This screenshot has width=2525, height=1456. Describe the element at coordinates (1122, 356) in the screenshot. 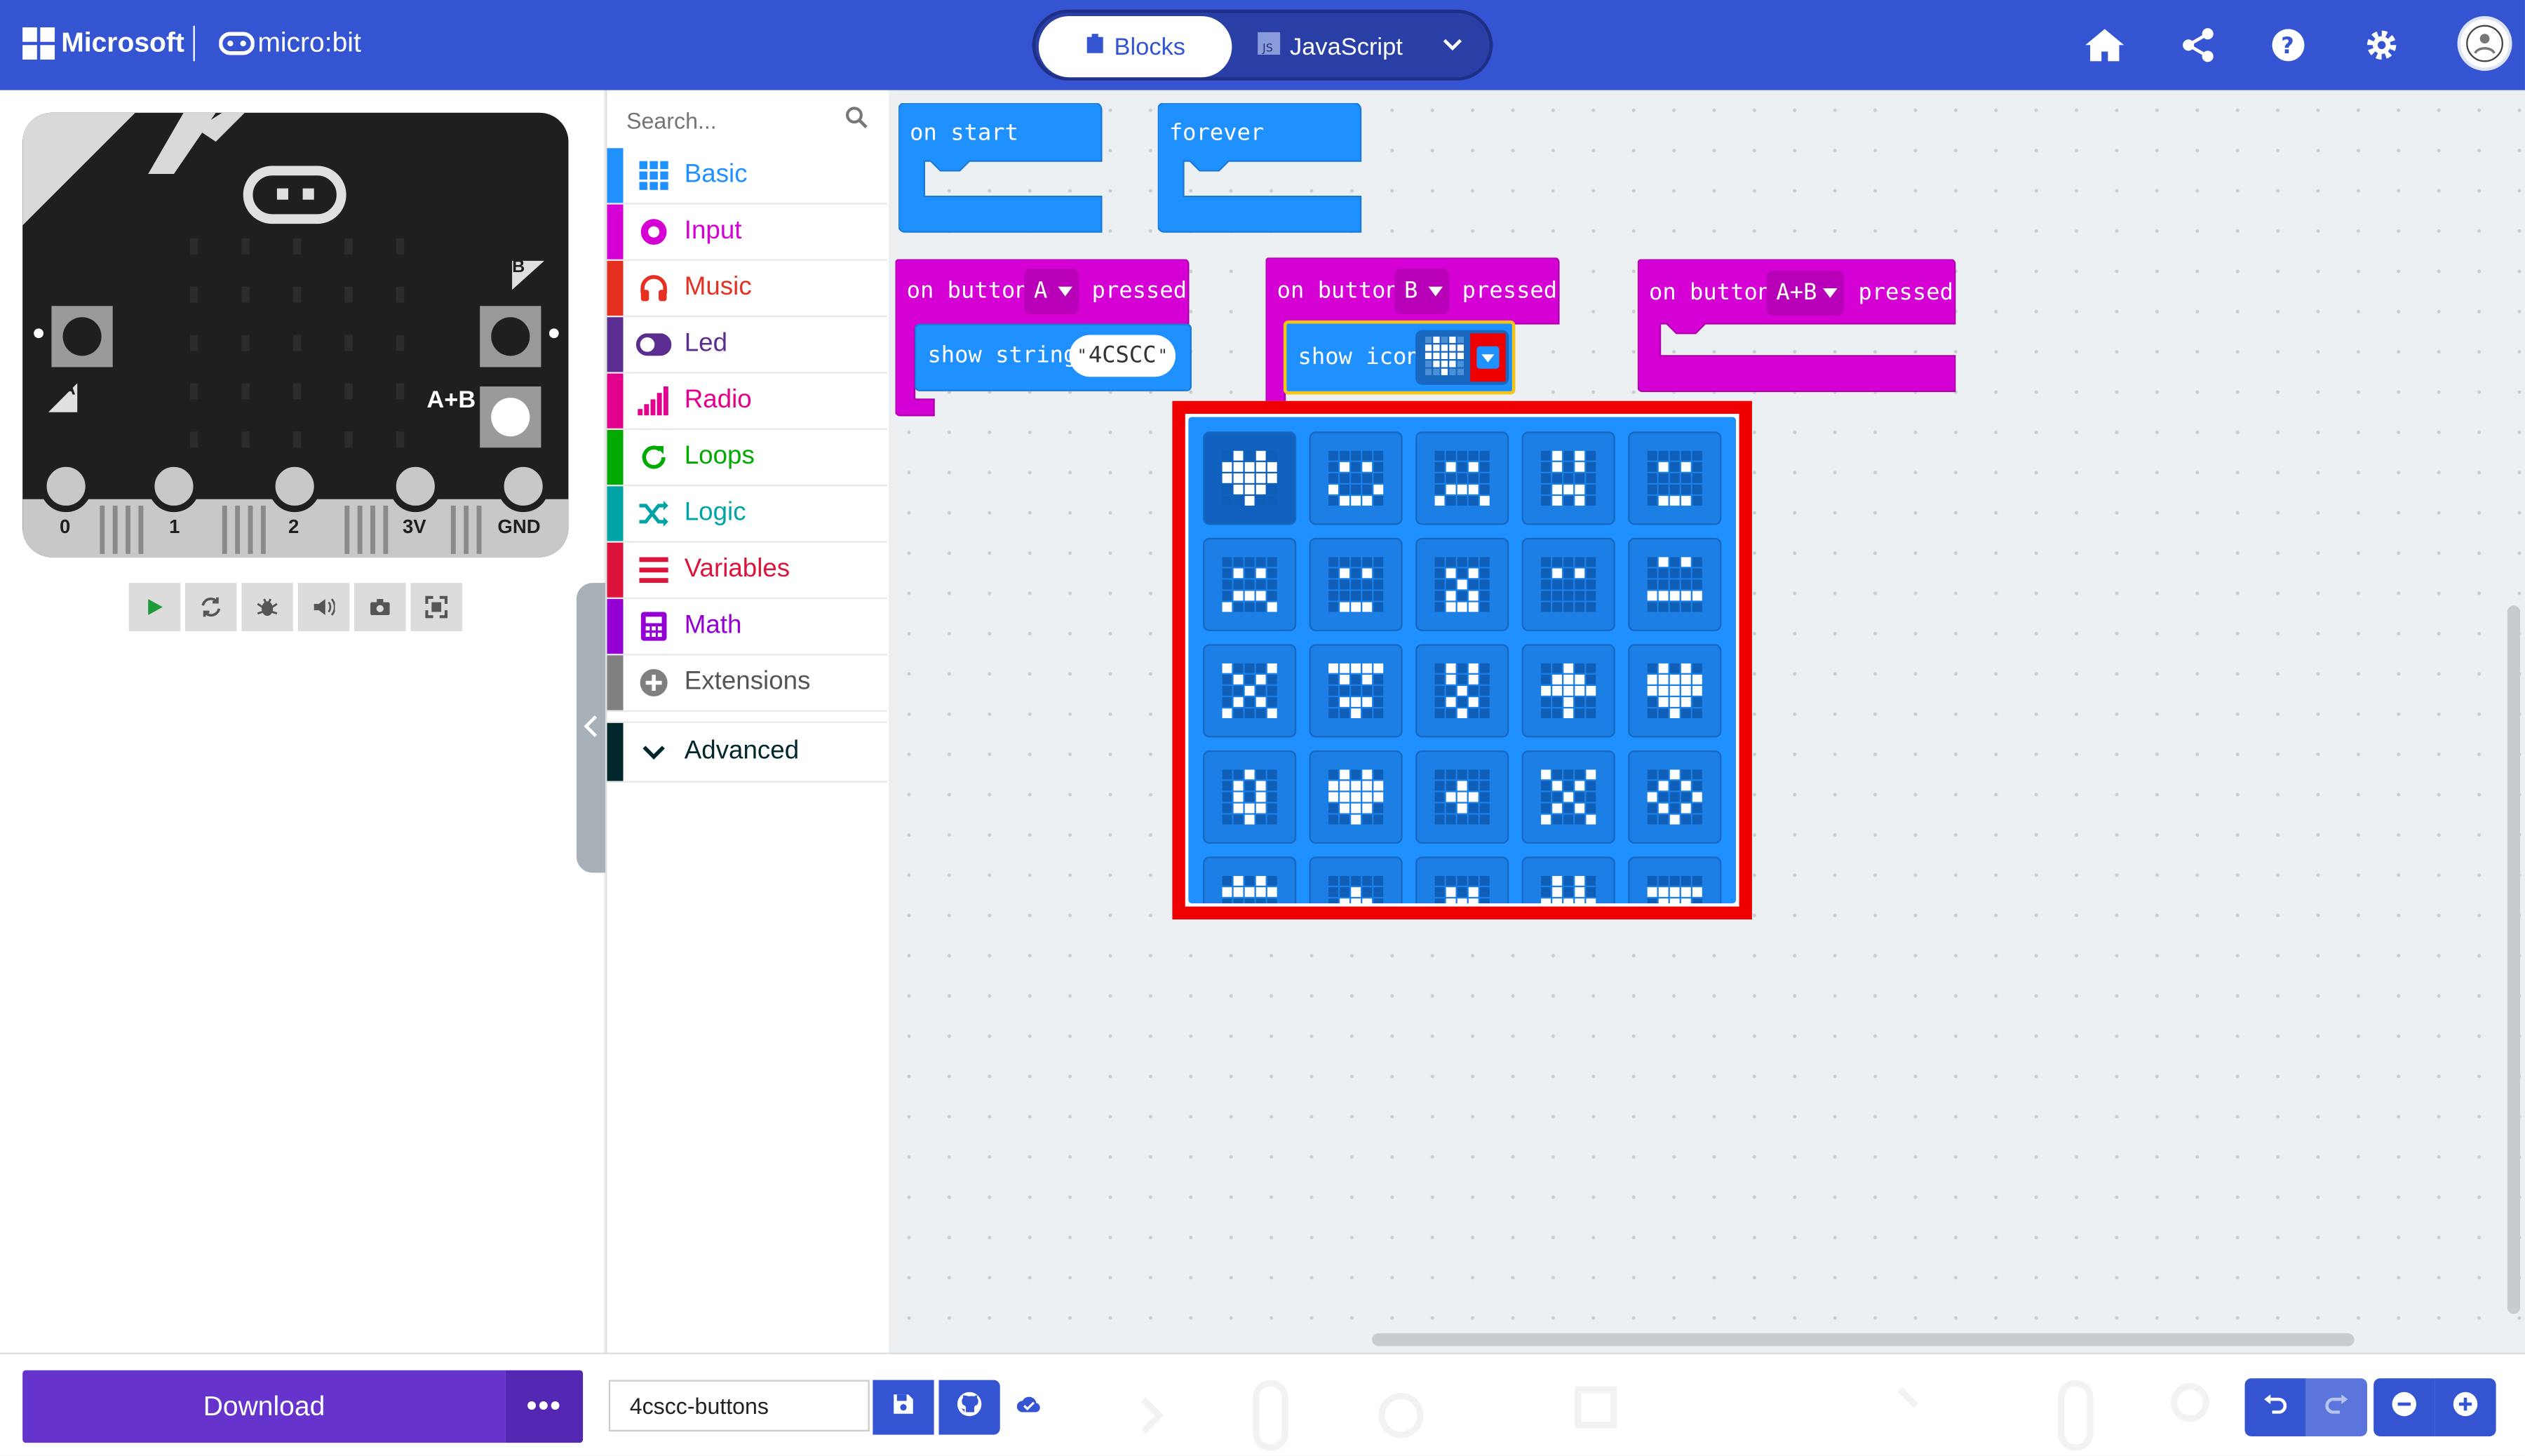

I see `string-value-field: " 4CSCC "` at that location.